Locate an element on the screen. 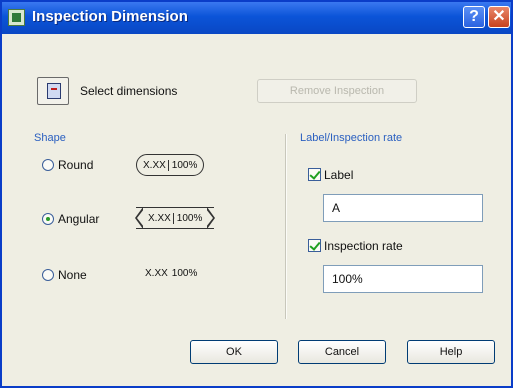 The width and height of the screenshot is (513, 388). help-icon: ? is located at coordinates (474, 17).